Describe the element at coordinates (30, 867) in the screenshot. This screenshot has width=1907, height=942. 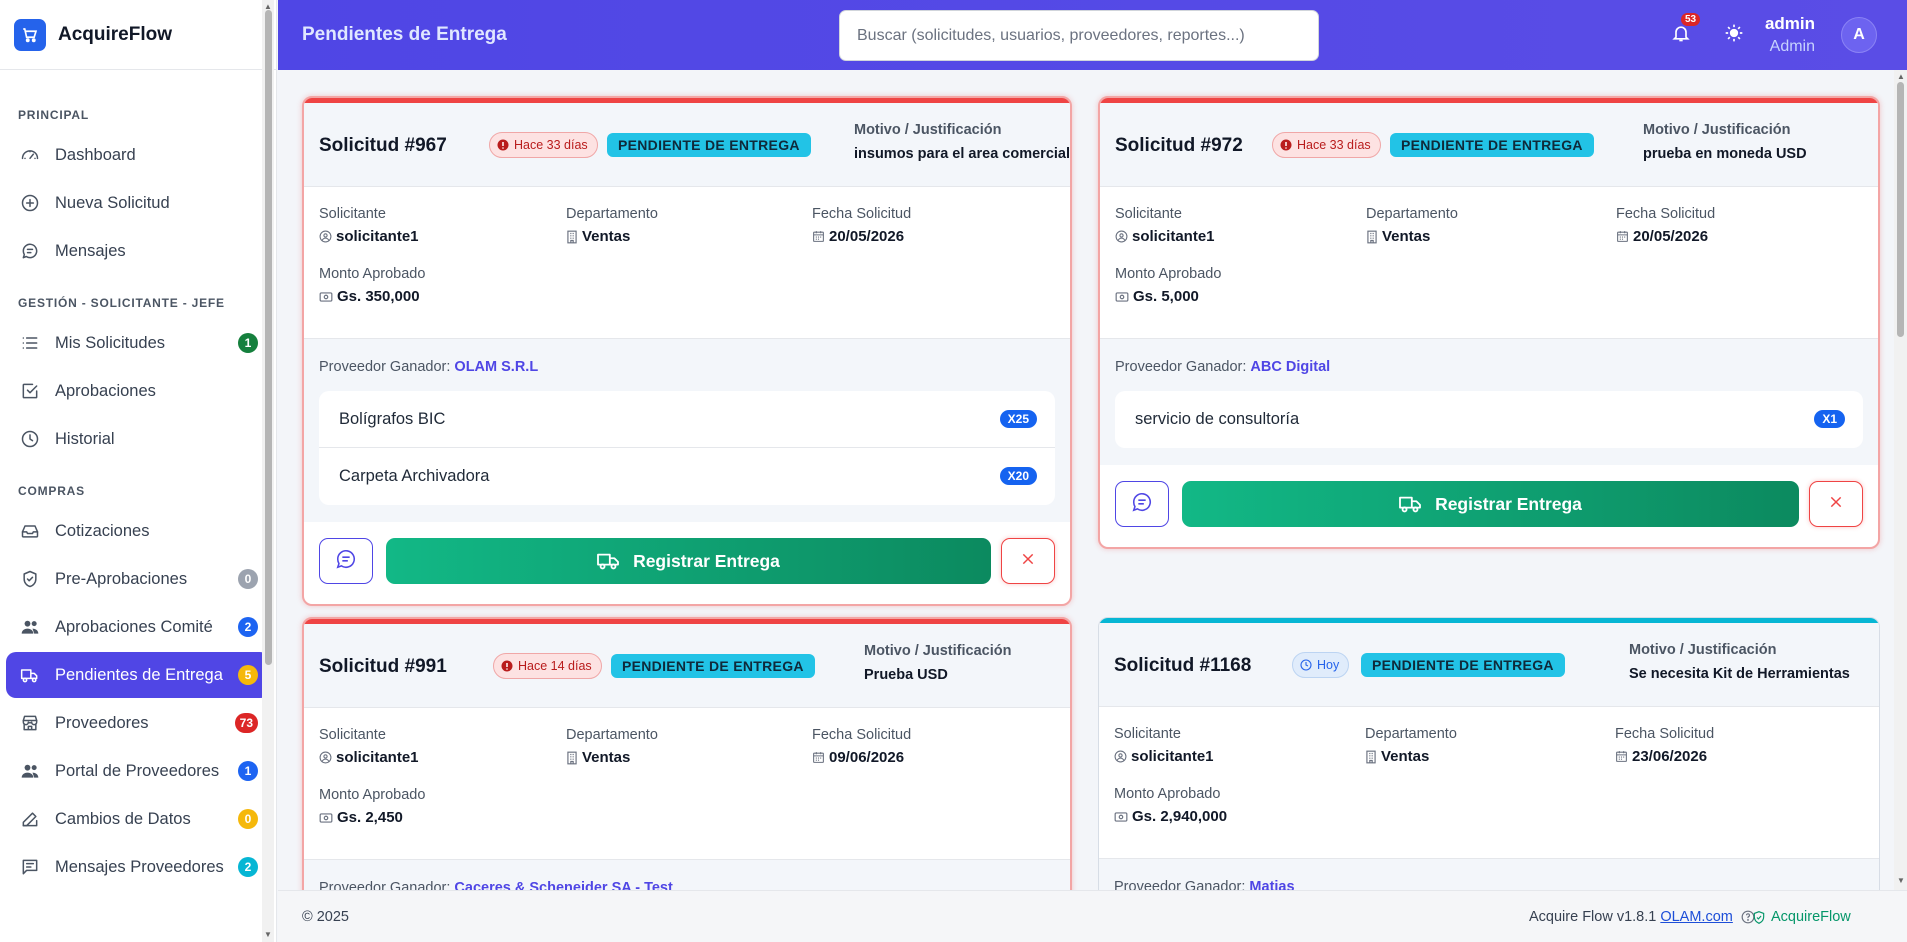
I see `message-icon` at that location.